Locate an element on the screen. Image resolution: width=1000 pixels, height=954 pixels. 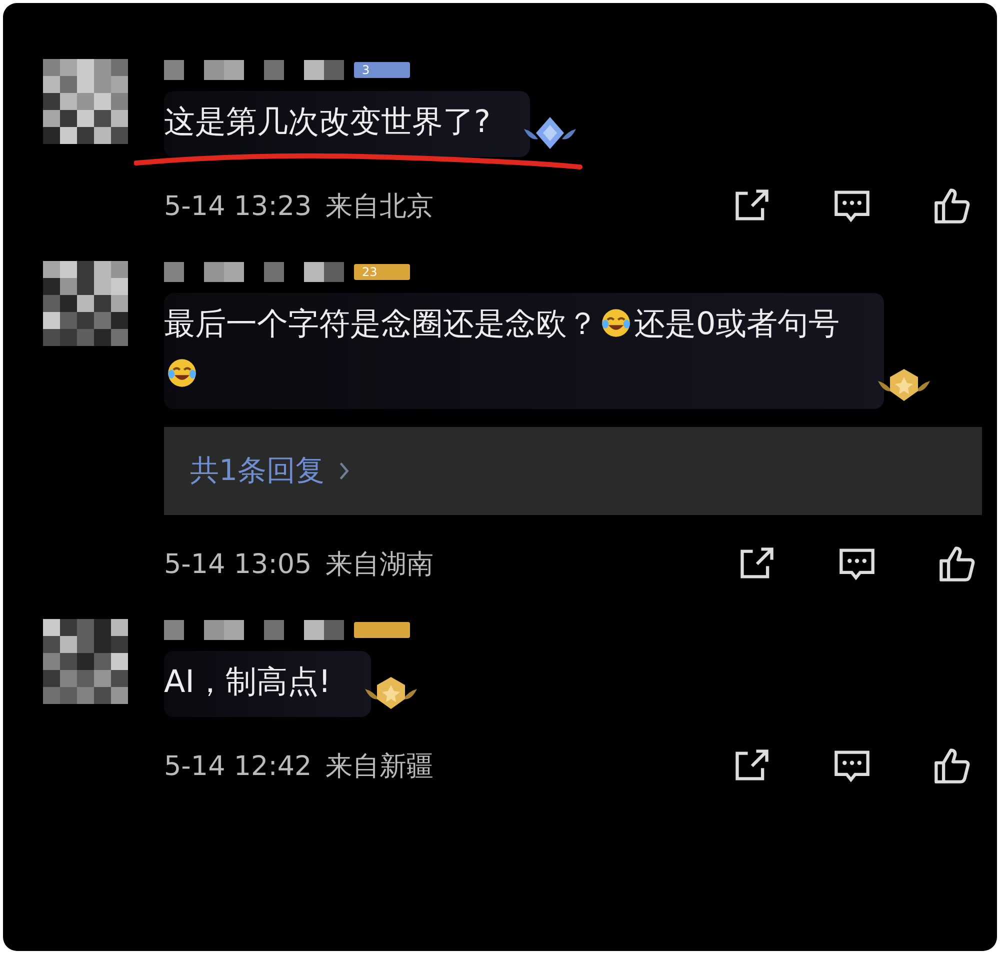
comment-time: 5-14 13:05 is located at coordinates (238, 564).